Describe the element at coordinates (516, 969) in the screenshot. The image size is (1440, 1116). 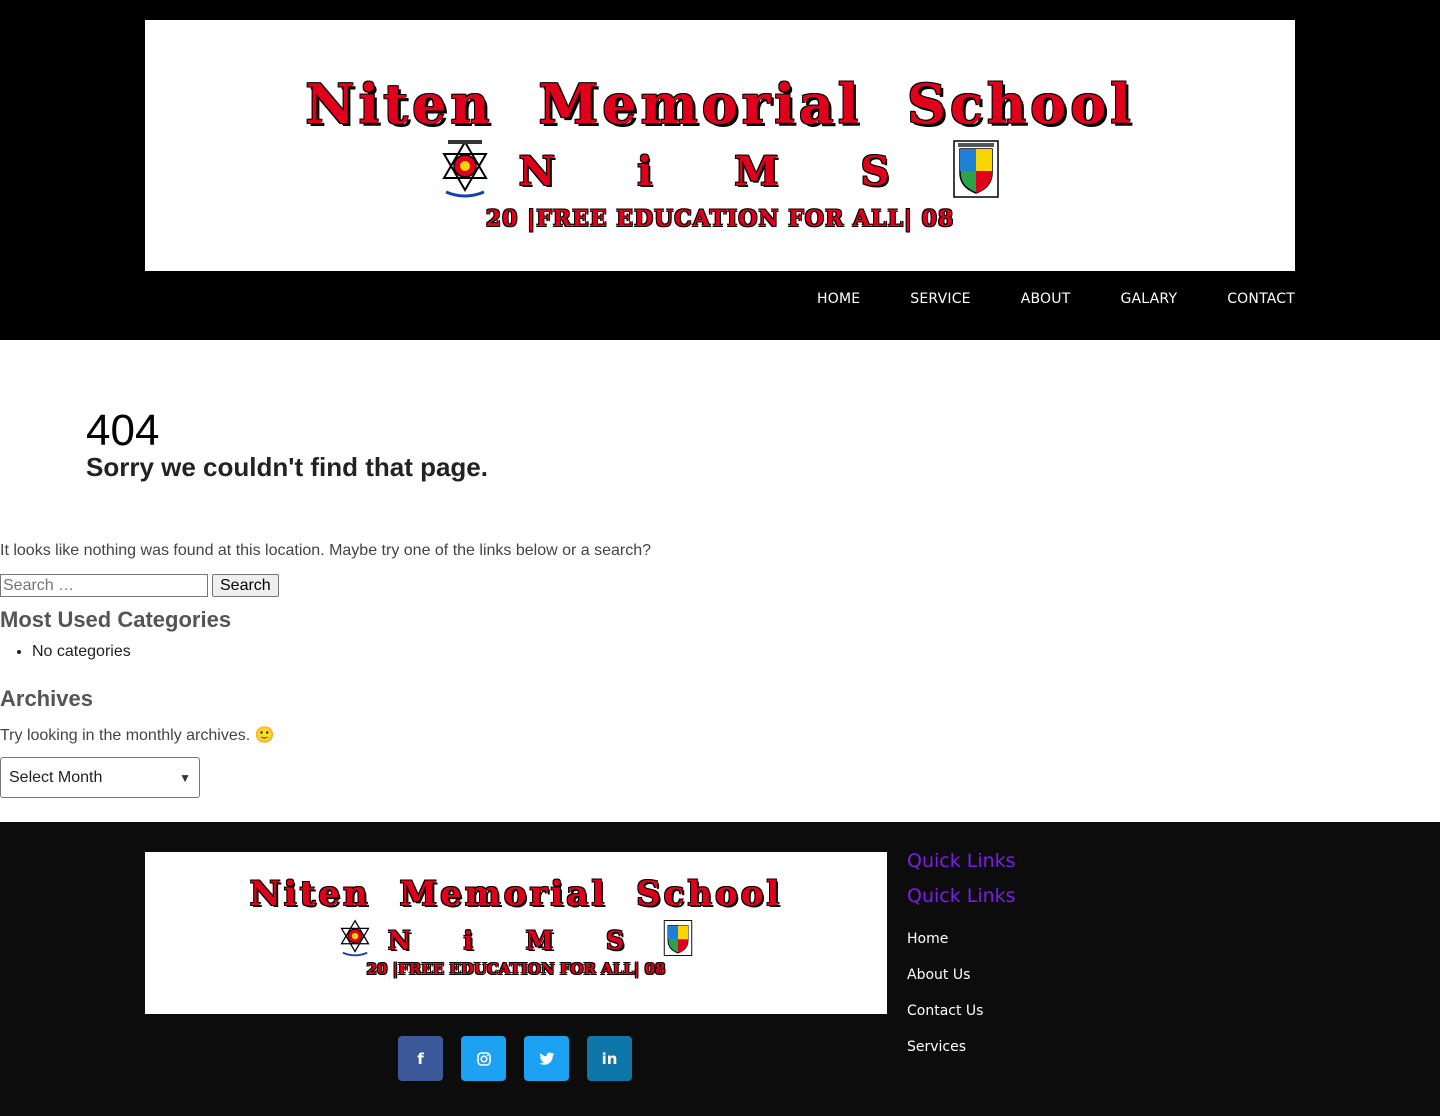
I see `footer-logo-tagline: 20 |FREE EDUCATION FOR ALL| 08` at that location.